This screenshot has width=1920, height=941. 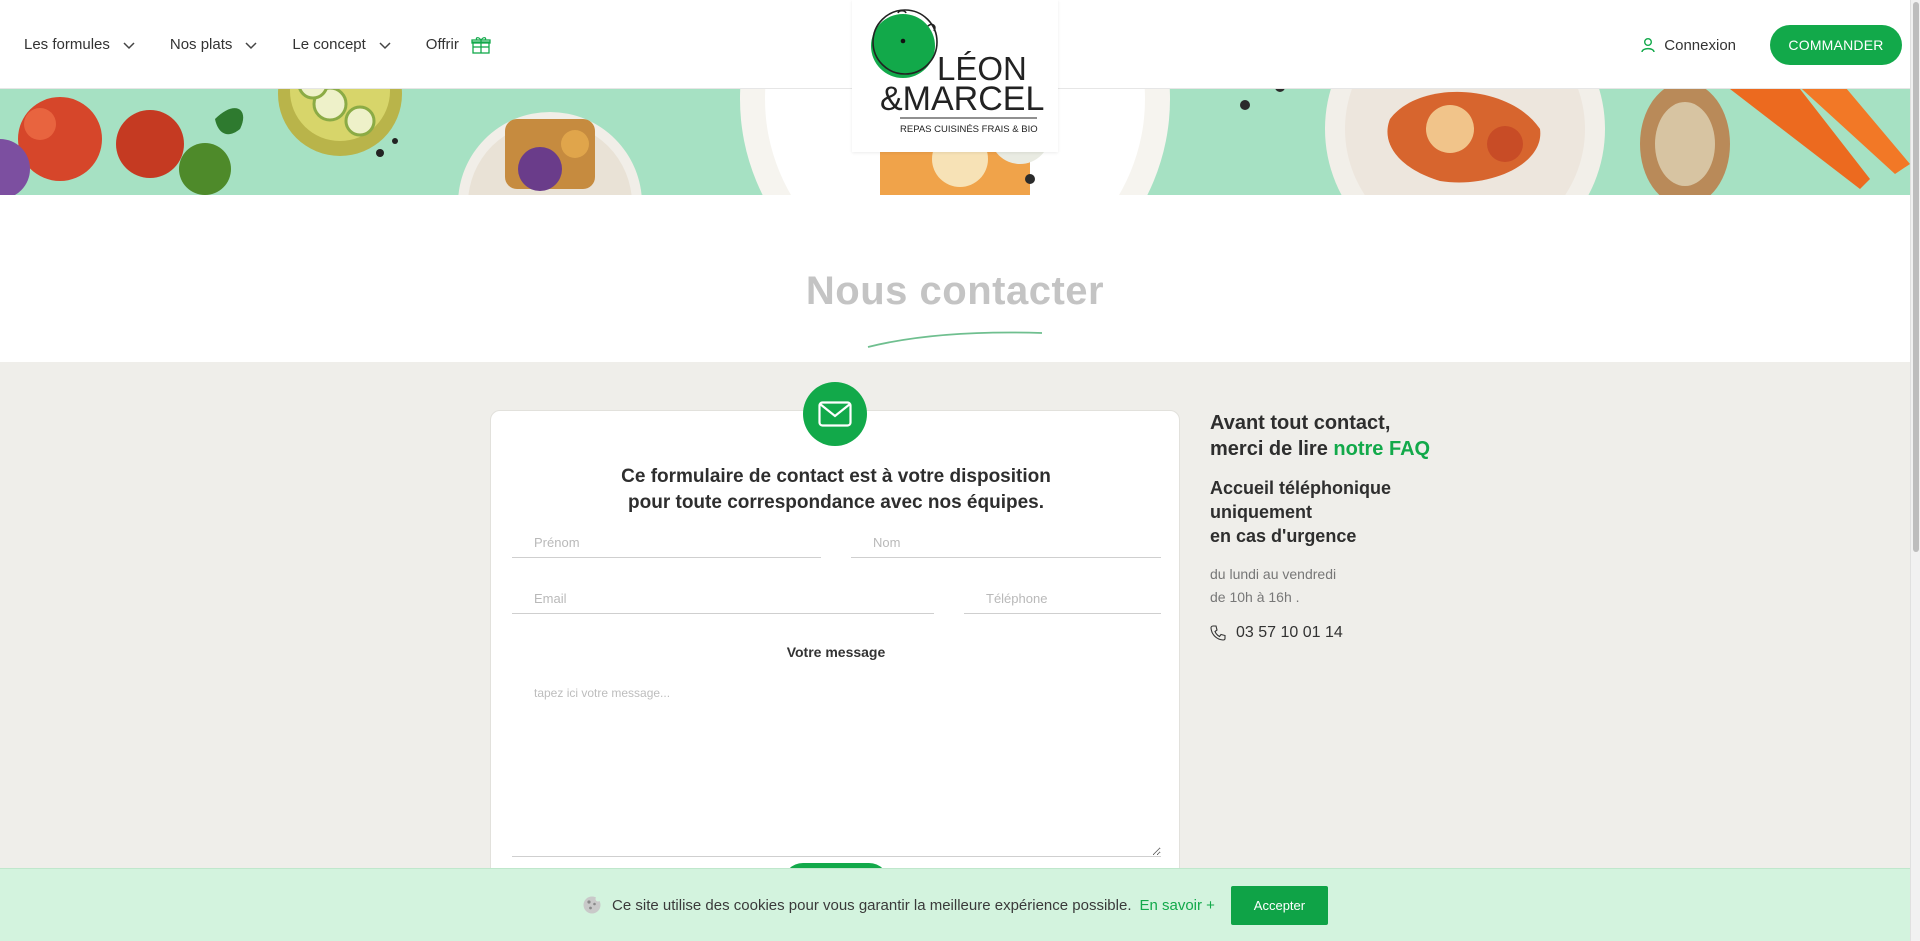 What do you see at coordinates (592, 905) in the screenshot?
I see `cookie-icon` at bounding box center [592, 905].